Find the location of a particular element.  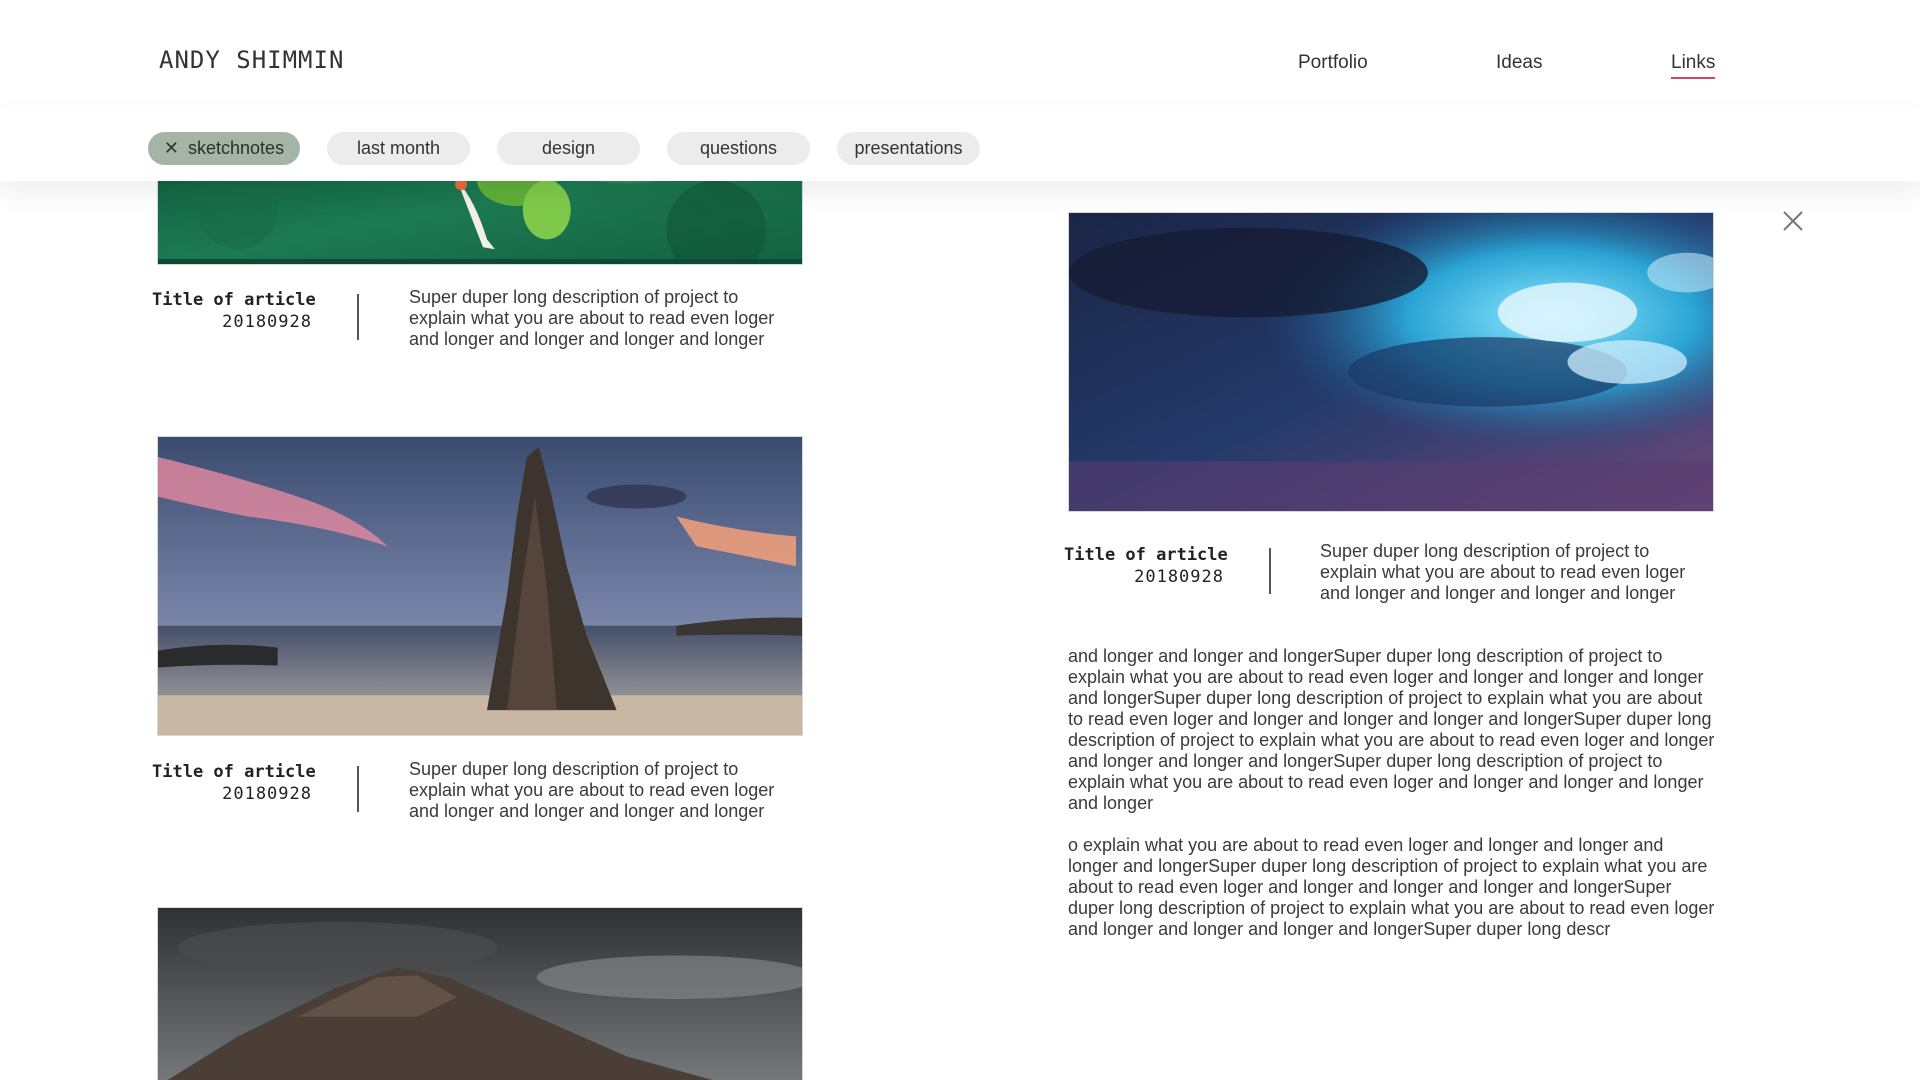

detail-hero-image is located at coordinates (1391, 362).